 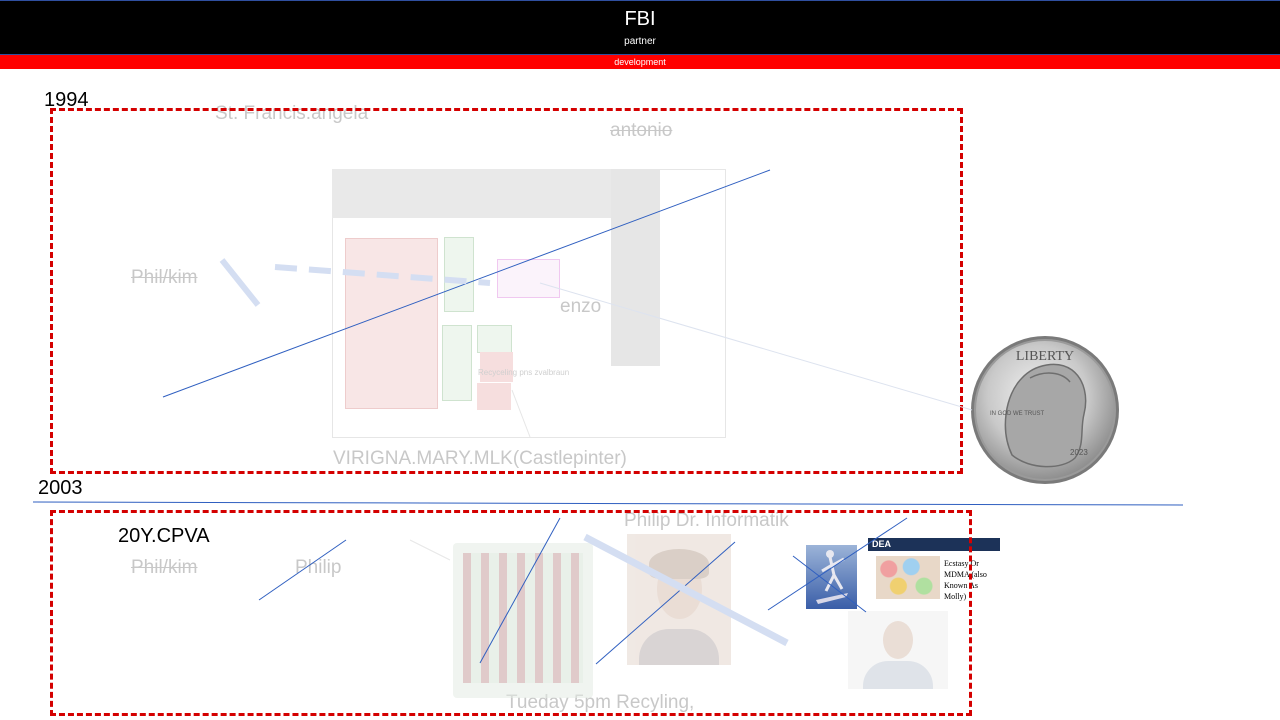 I want to click on coin-motto-text: IN GOD WE TRUST, so click(x=1017, y=414).